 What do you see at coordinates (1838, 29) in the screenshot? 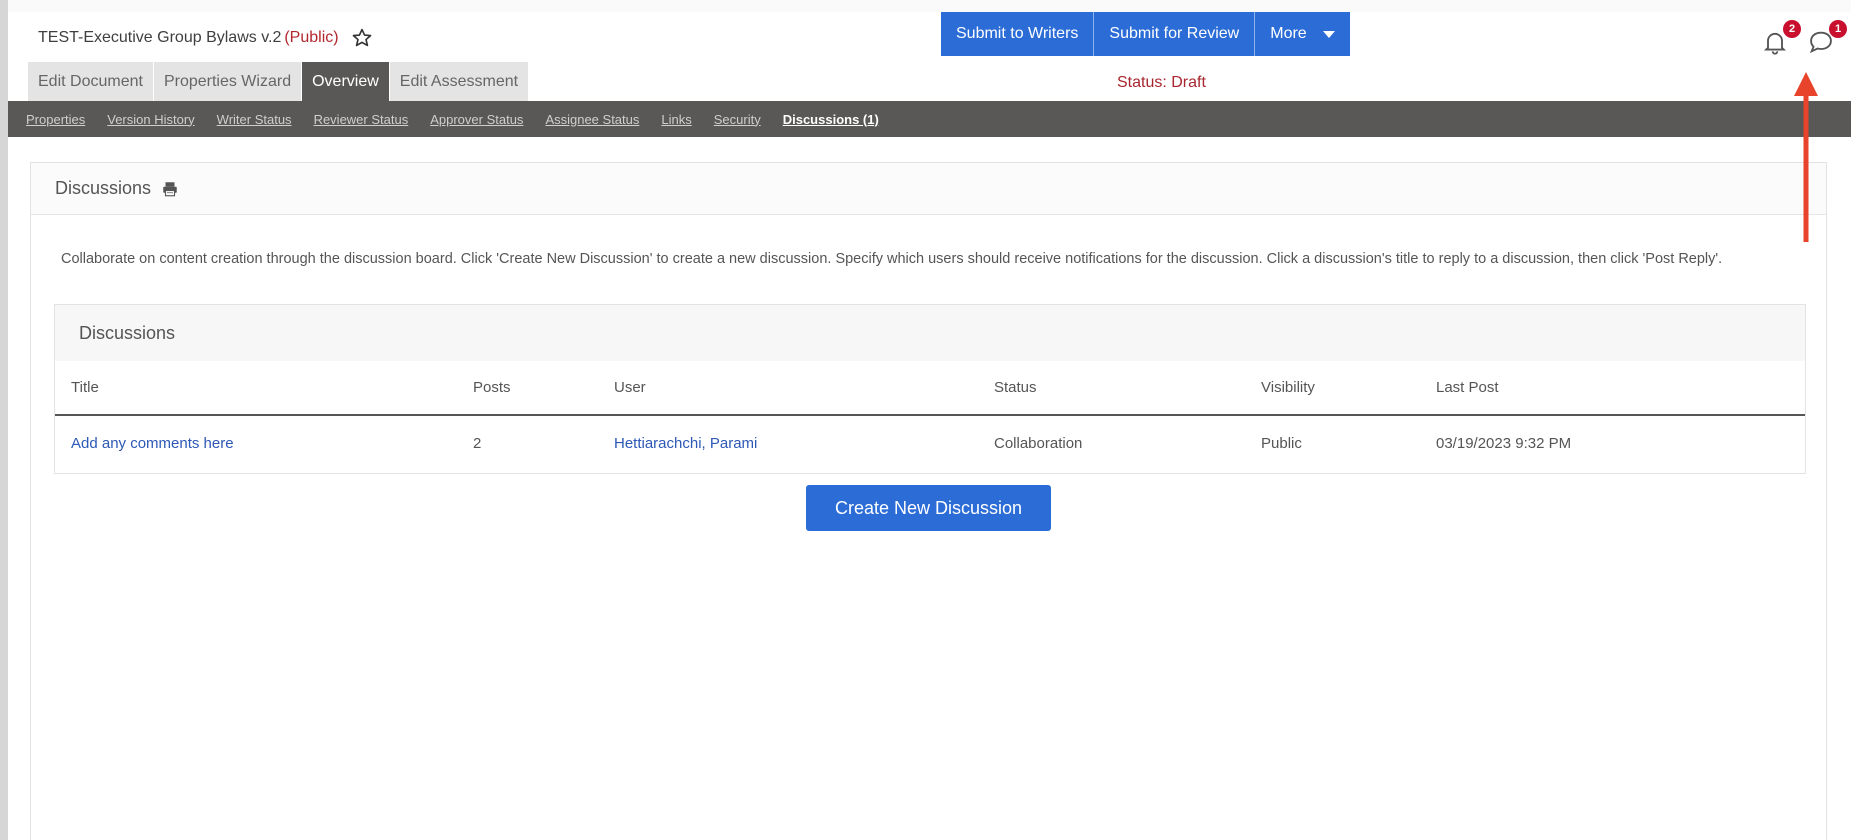
I see `chat-badge: 1` at bounding box center [1838, 29].